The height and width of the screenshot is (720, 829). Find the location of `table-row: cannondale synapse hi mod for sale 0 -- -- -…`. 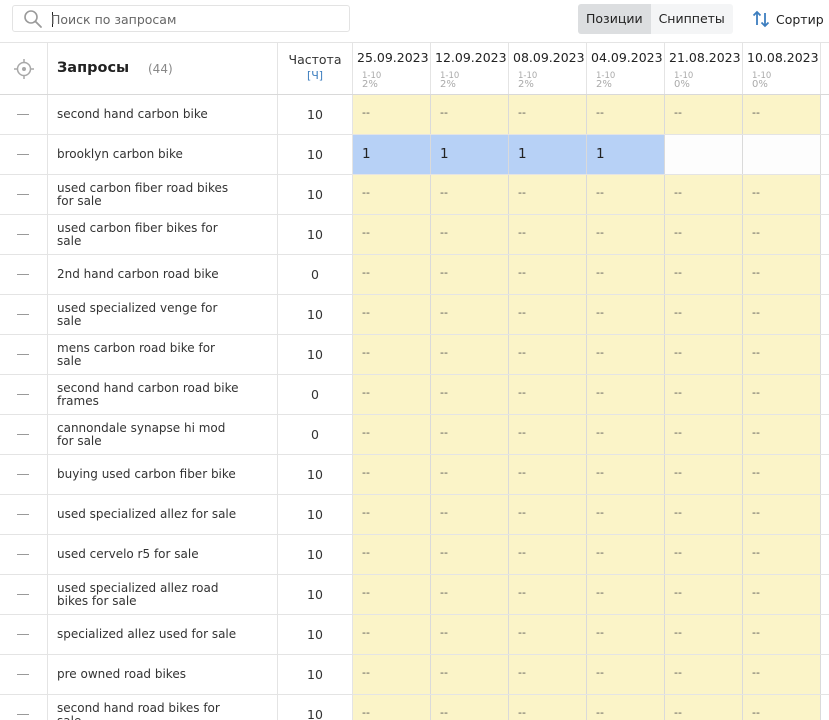

table-row: cannondale synapse hi mod for sale 0 -- -- -… is located at coordinates (414, 435).